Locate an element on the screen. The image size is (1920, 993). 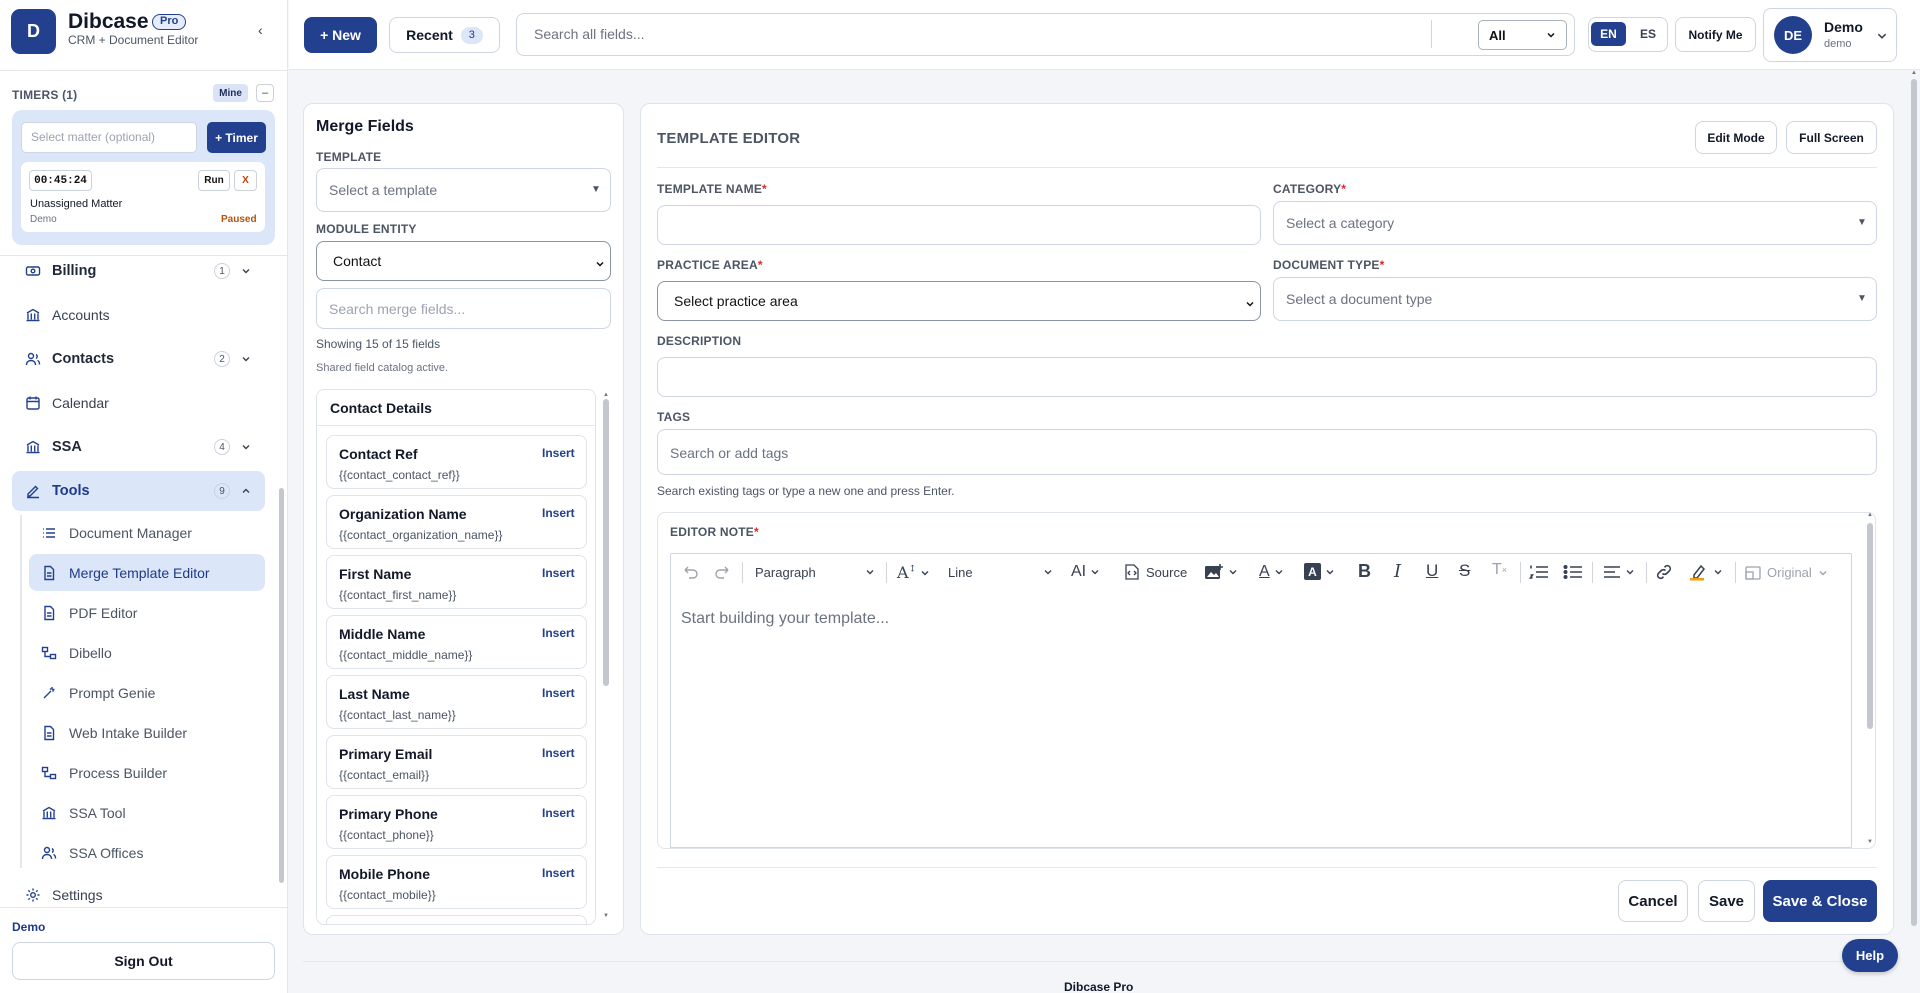
sidebar-item-process-builder: Process Builder is located at coordinates (147, 772).